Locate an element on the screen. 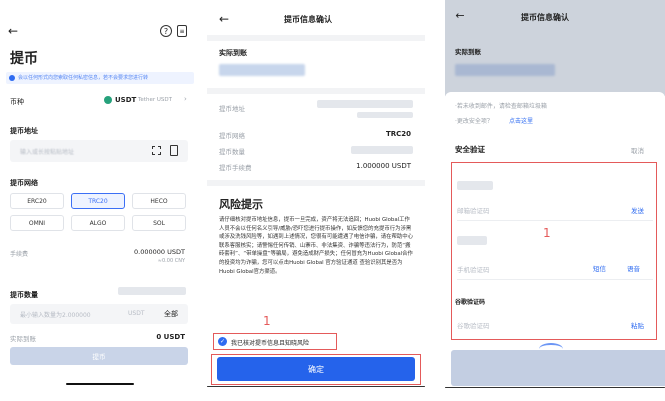 This screenshot has height=401, width=665. email-code-input: 邮箱验证码 is located at coordinates (473, 210).